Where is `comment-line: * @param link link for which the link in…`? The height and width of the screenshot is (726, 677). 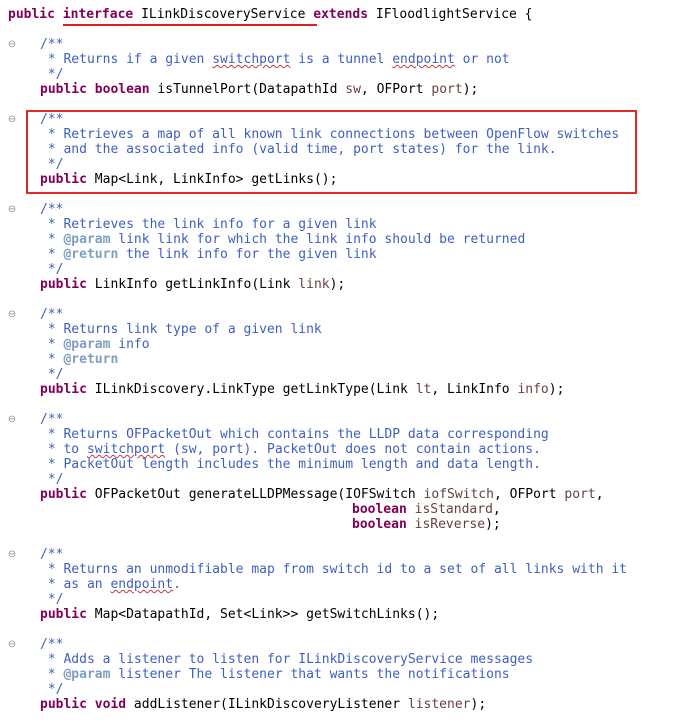 comment-line: * @param link link for which the link in… is located at coordinates (283, 239).